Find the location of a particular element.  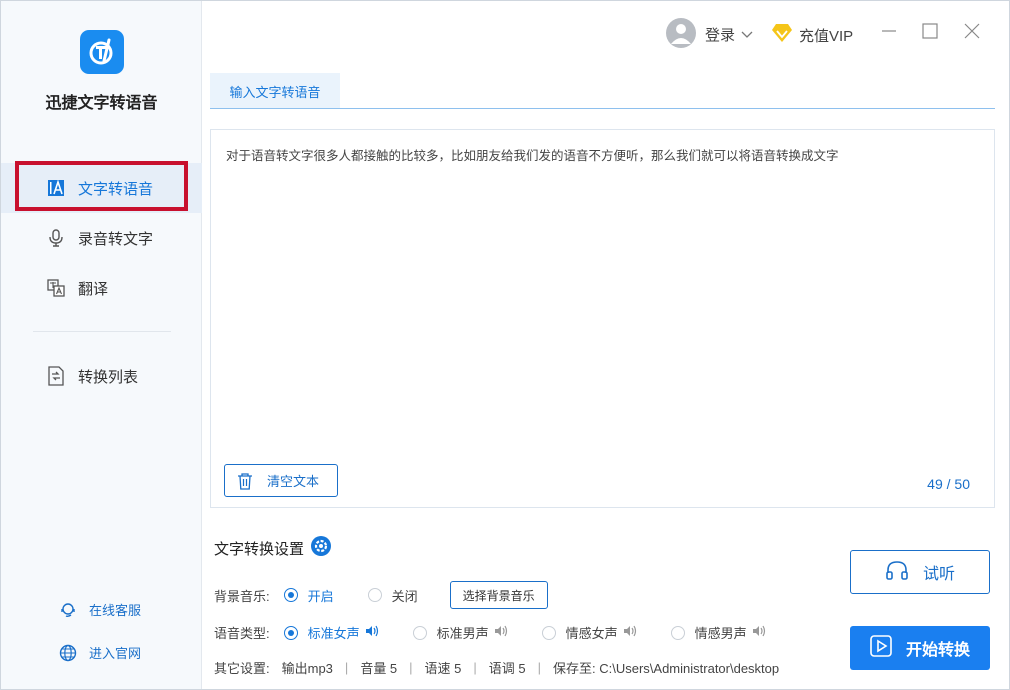

preview-listen-label: 试听 is located at coordinates (938, 574).